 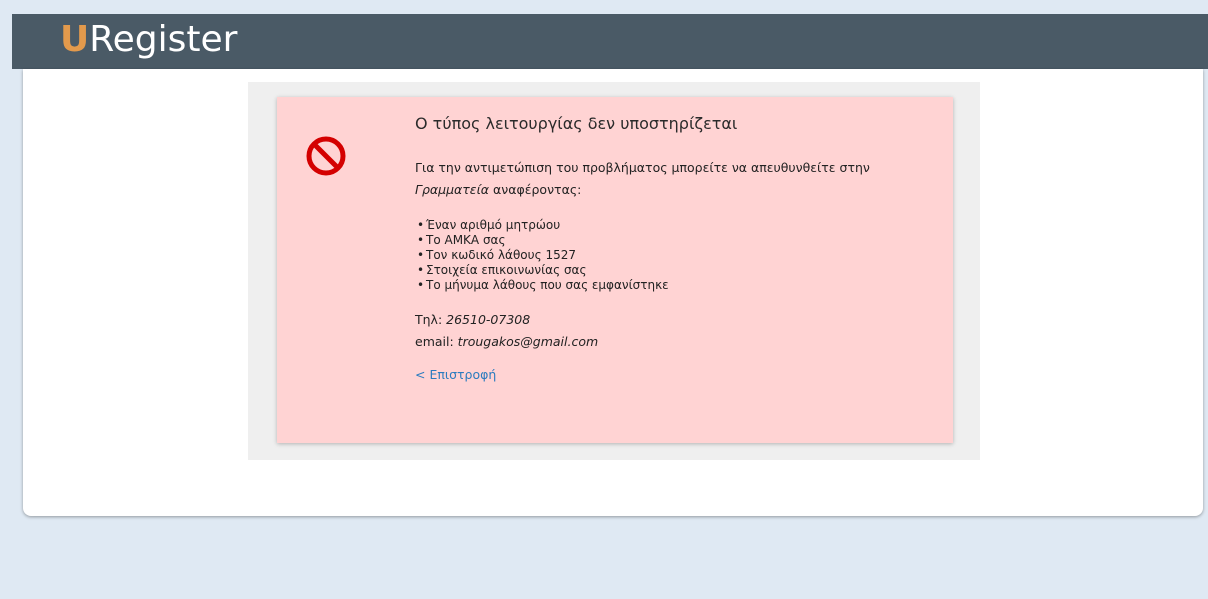 I want to click on no-entry-icon, so click(x=326, y=156).